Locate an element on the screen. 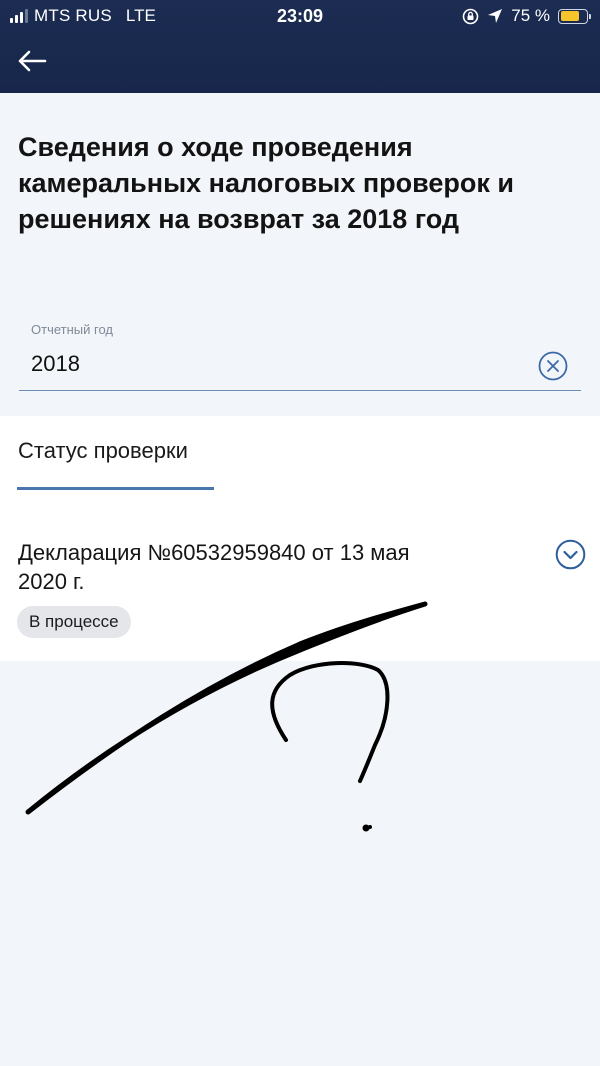 The image size is (600, 1066). status-bar: MTS RUS LTE 23:09 75 % is located at coordinates (300, 16).